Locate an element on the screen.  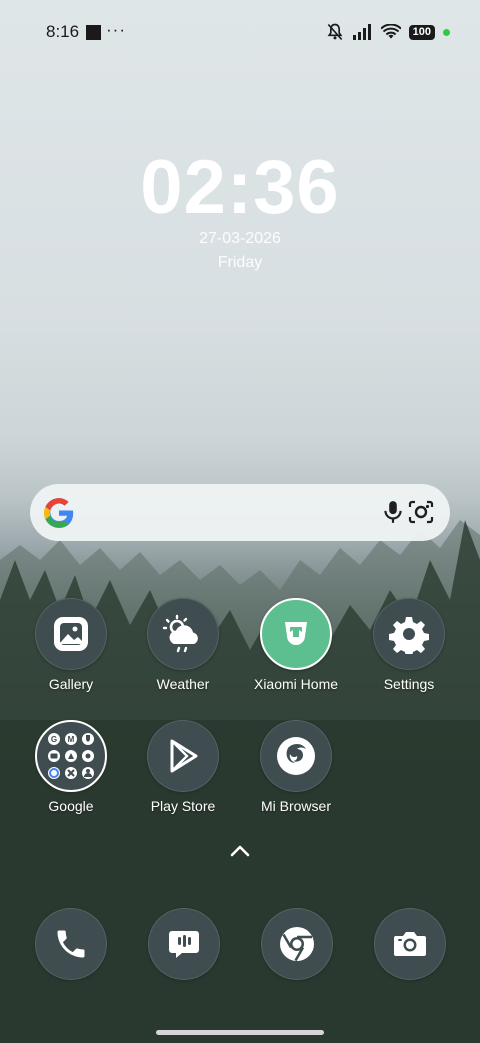
camera-icon is located at coordinates (410, 944).